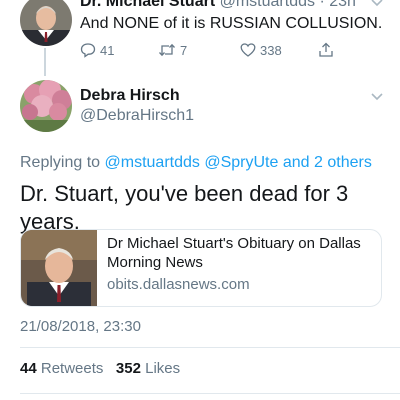  I want to click on parent-author-handle: @mstuartdds · 23h, so click(288, 5).